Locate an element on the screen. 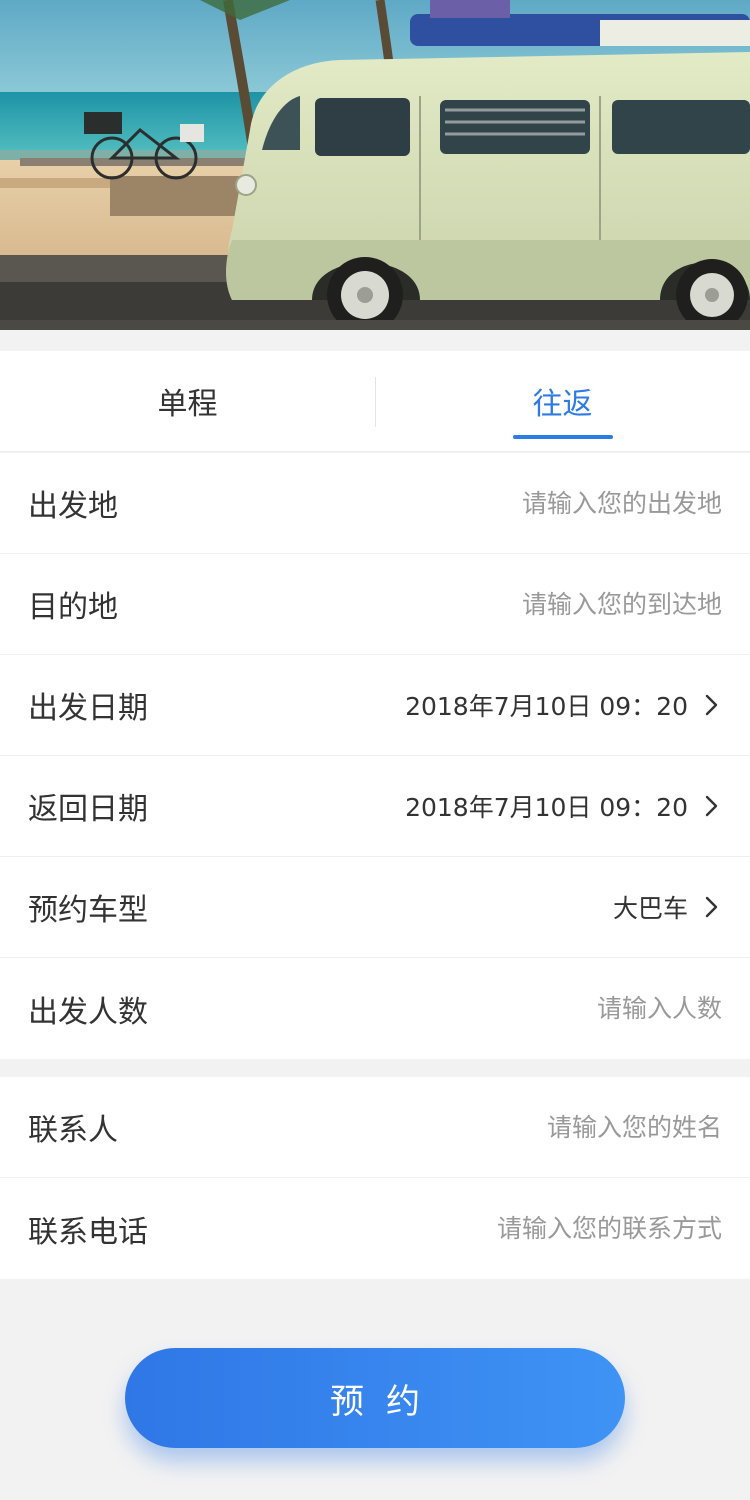 The image size is (750, 1500). contact-name-input is located at coordinates (557, 1127).